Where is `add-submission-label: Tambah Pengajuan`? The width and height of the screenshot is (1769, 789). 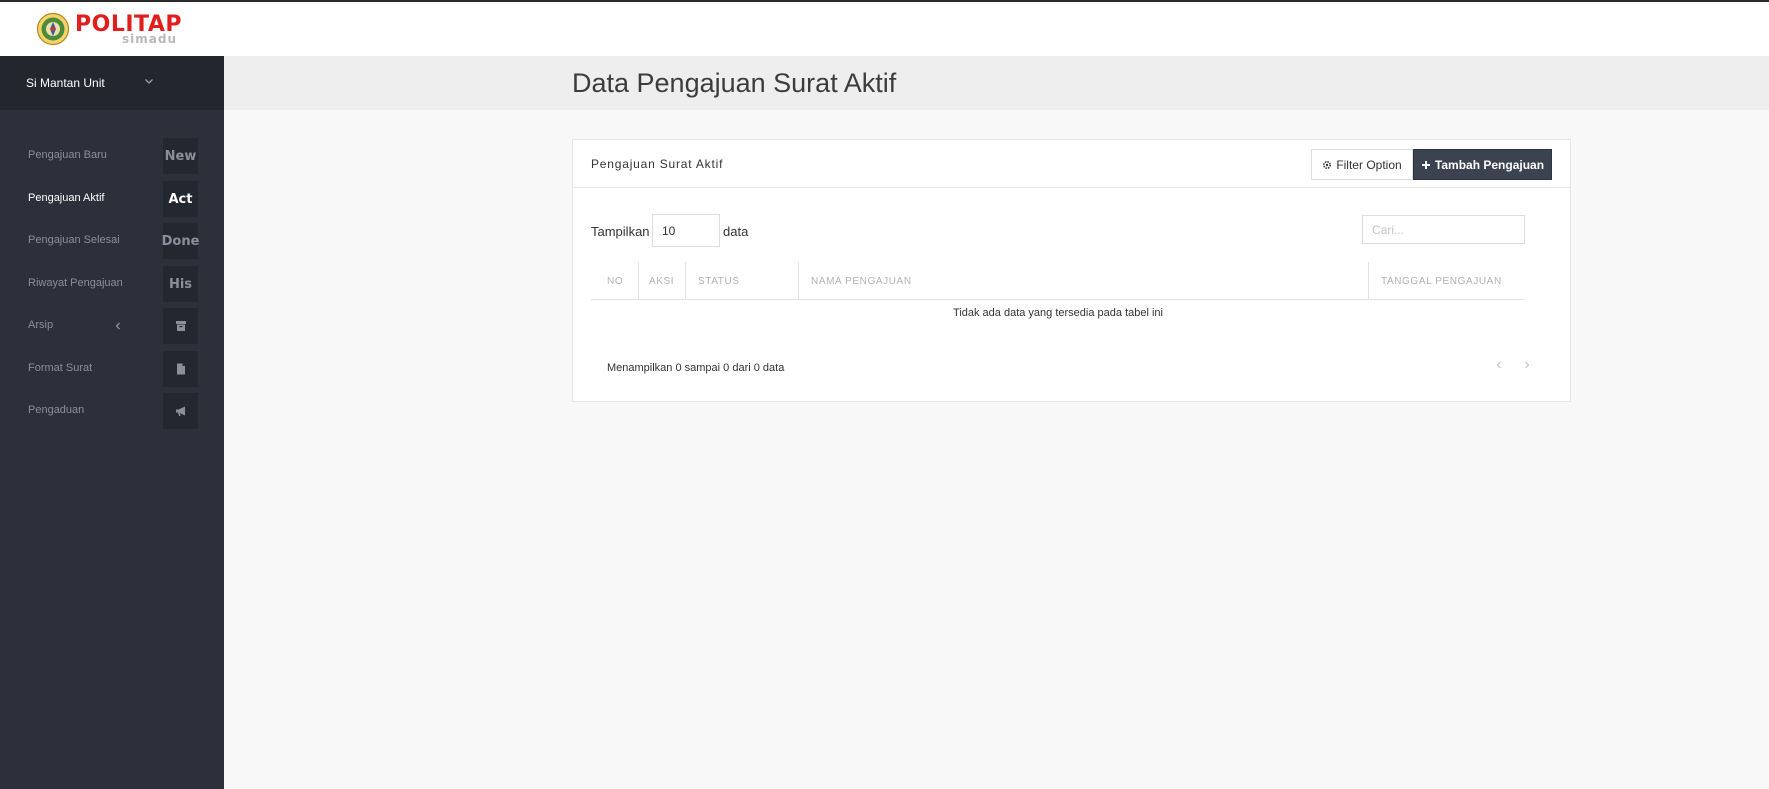 add-submission-label: Tambah Pengajuan is located at coordinates (1489, 164).